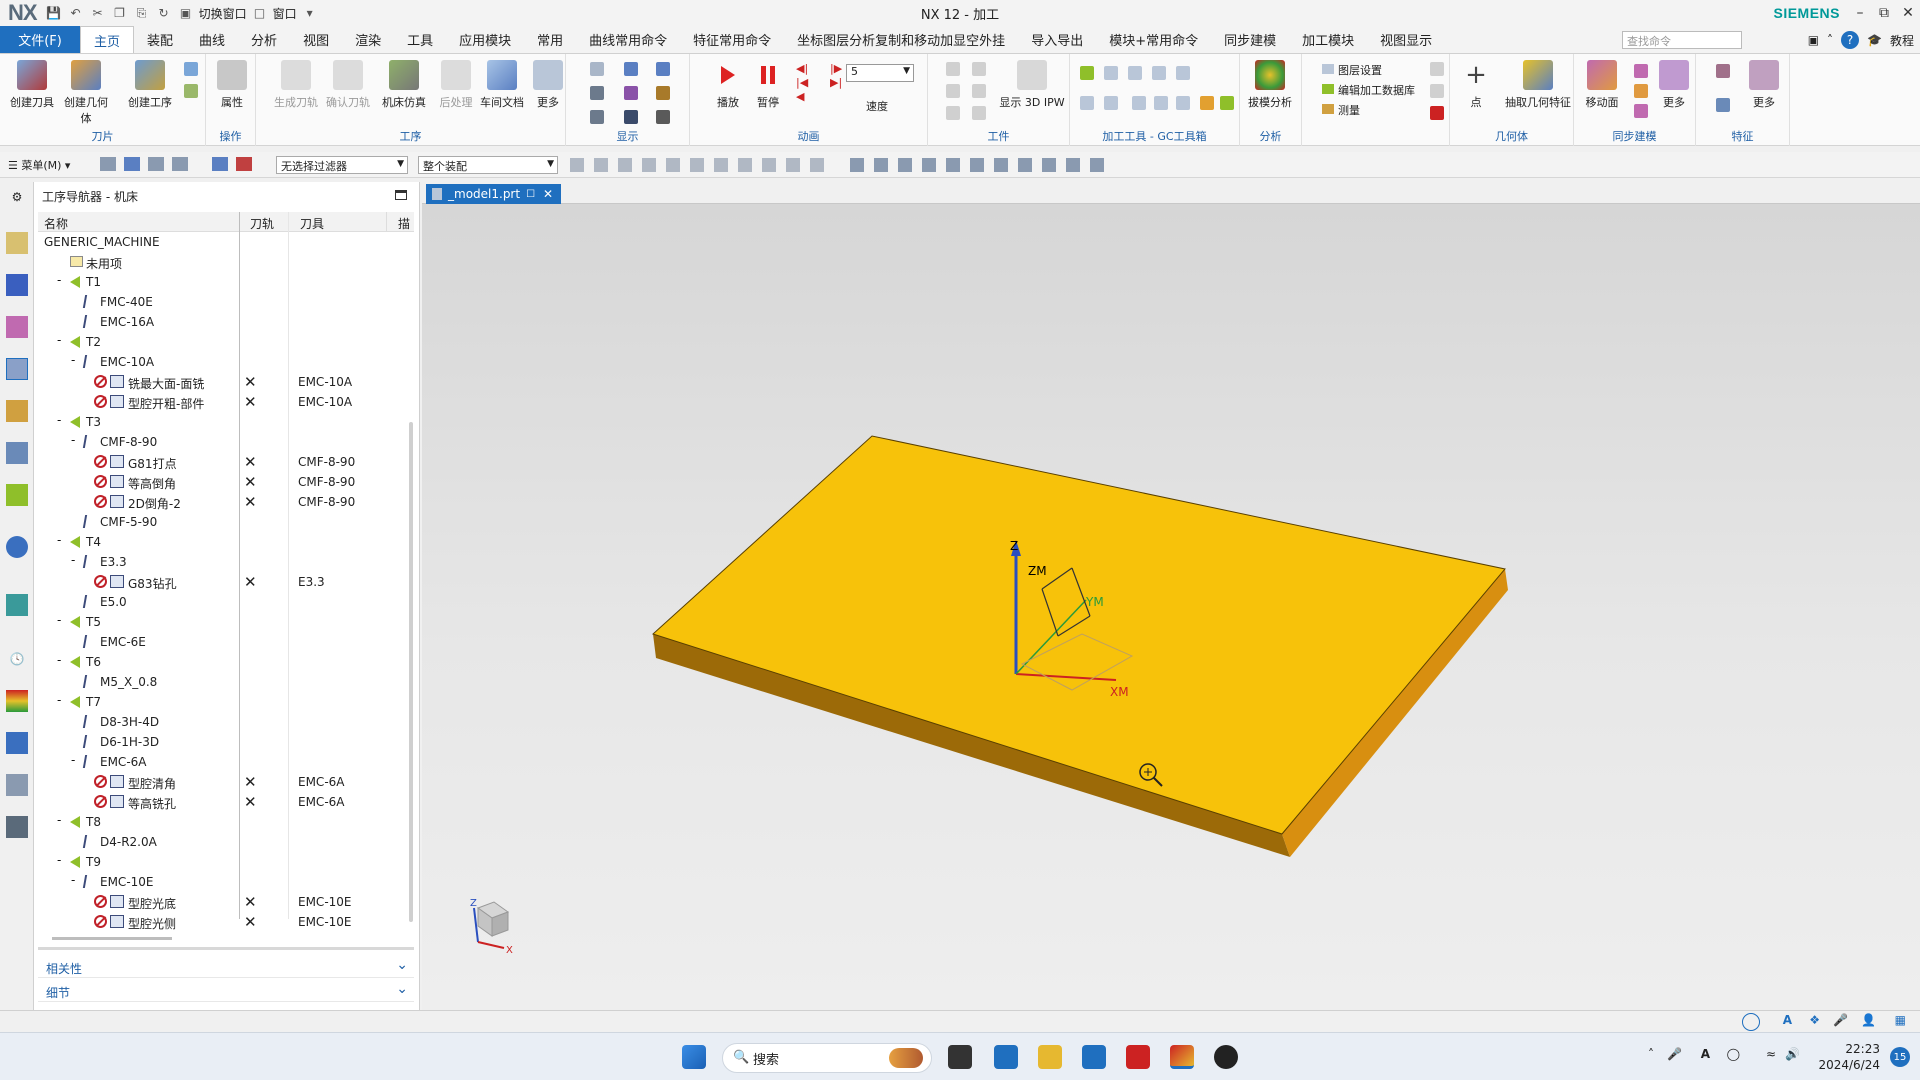 This screenshot has height=1080, width=1920. Describe the element at coordinates (802, 83) in the screenshot. I see `step-controls: ◀| |◀ ◀` at that location.